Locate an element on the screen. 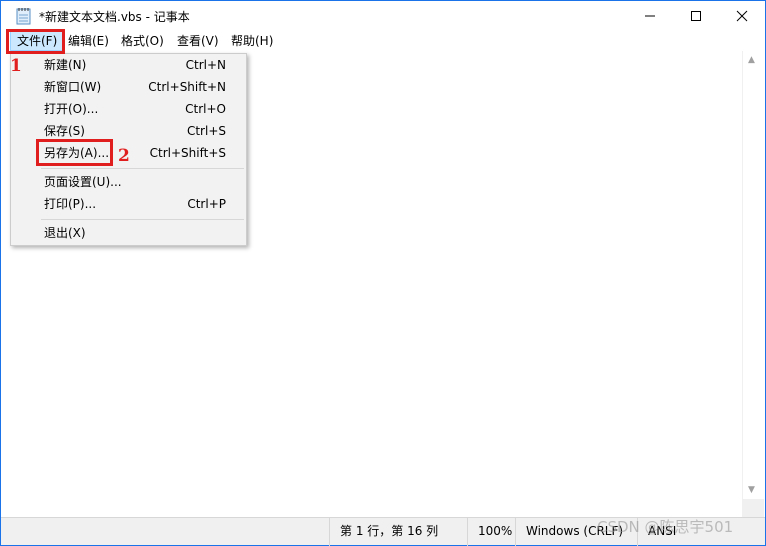 Image resolution: width=766 pixels, height=546 pixels. menu-item-new: 新建(N) Ctrl+N is located at coordinates (128, 65).